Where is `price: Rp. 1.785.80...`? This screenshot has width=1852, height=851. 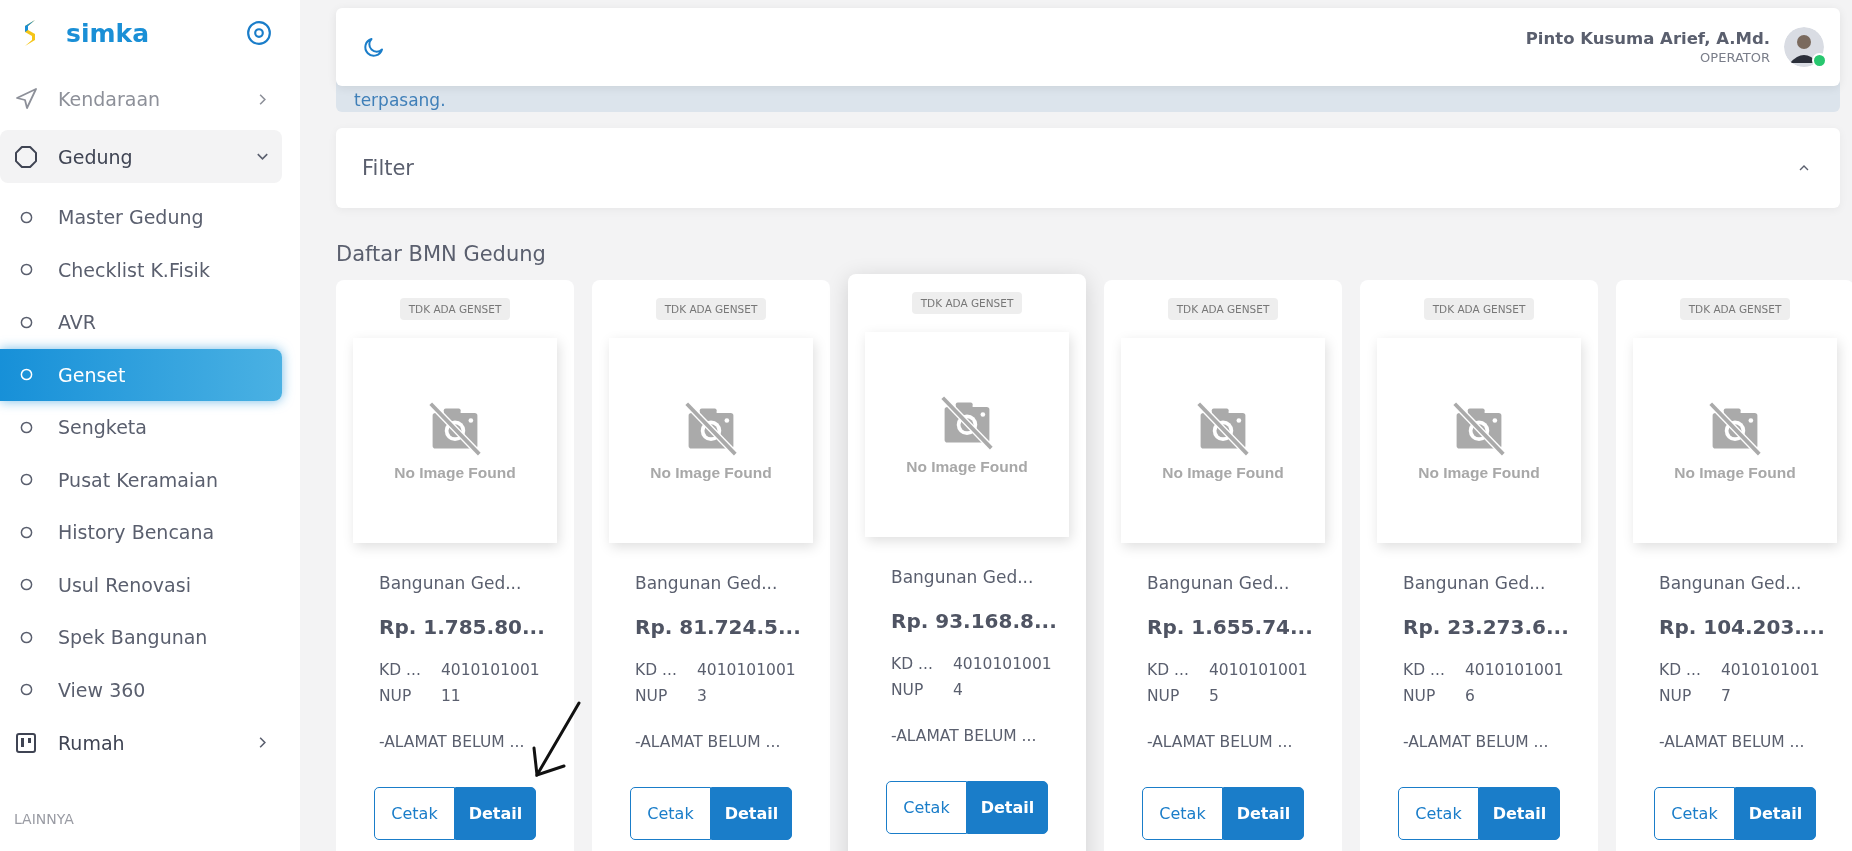 price: Rp. 1.785.80... is located at coordinates (462, 627).